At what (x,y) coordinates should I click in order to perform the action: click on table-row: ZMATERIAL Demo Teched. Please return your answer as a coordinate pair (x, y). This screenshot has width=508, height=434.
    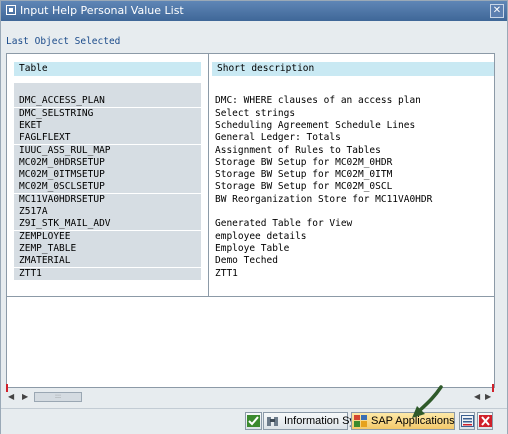
    Looking at the image, I should click on (250, 261).